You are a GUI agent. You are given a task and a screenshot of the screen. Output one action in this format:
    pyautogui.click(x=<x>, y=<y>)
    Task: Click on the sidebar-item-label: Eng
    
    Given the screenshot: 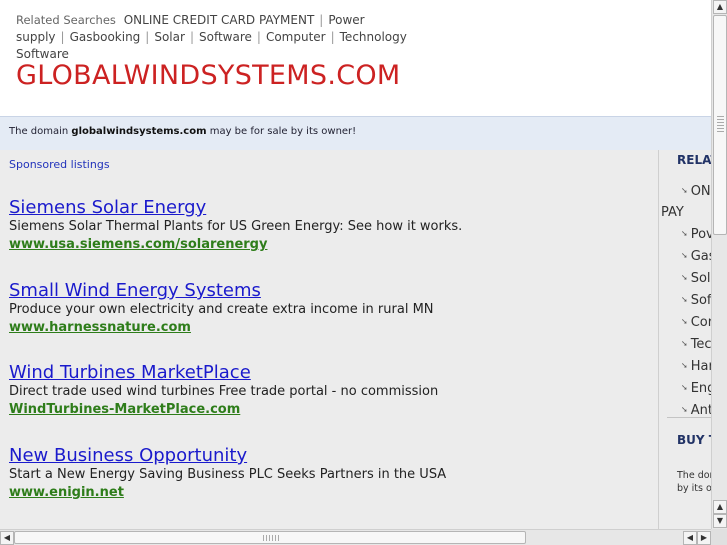 What is the action you would take?
    pyautogui.click(x=700, y=388)
    